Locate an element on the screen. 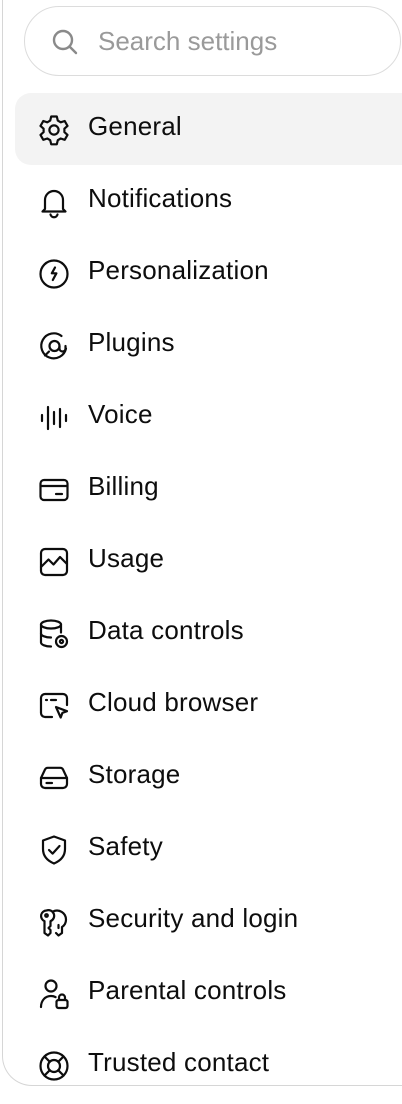  sidebar-item-label: Trusted contact is located at coordinates (179, 1062).